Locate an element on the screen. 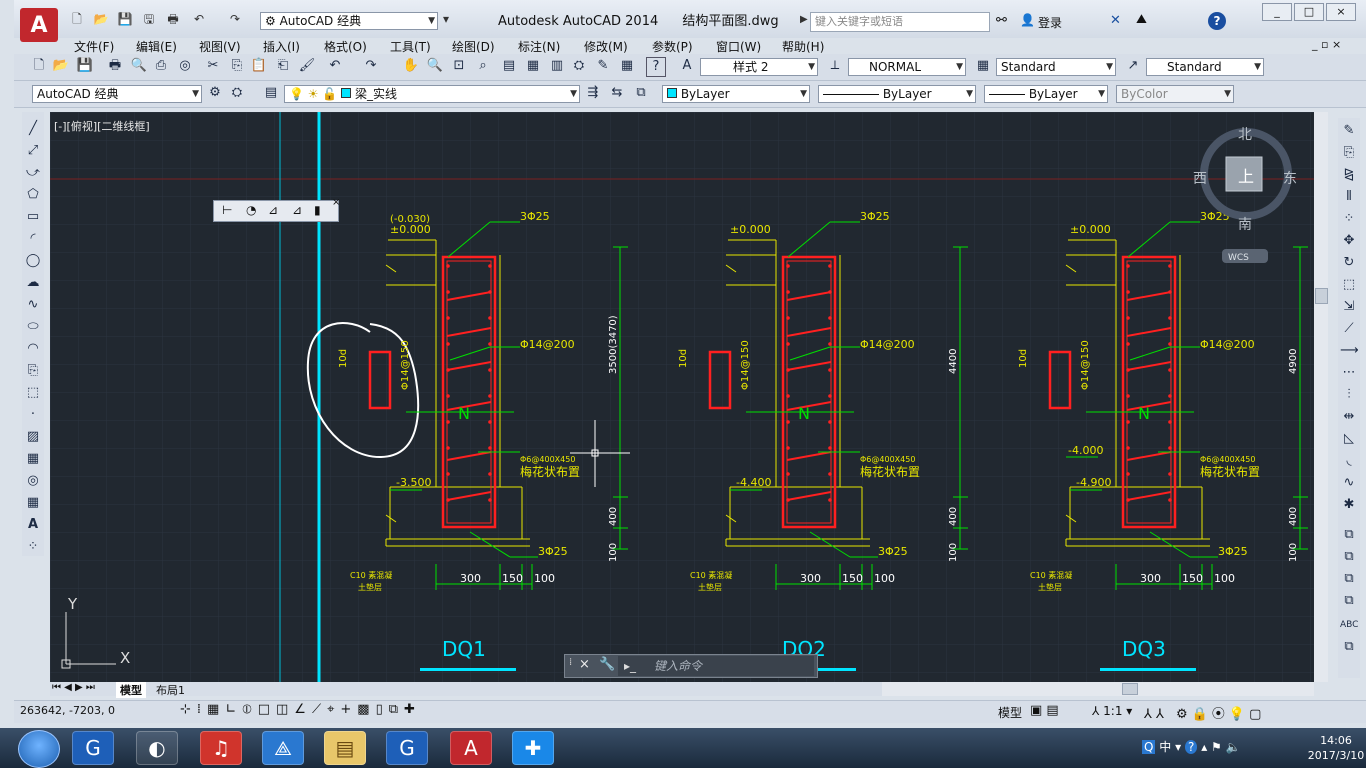 Image resolution: width=1366 pixels, height=768 pixels. horizontal-scrollbar is located at coordinates (1098, 689).